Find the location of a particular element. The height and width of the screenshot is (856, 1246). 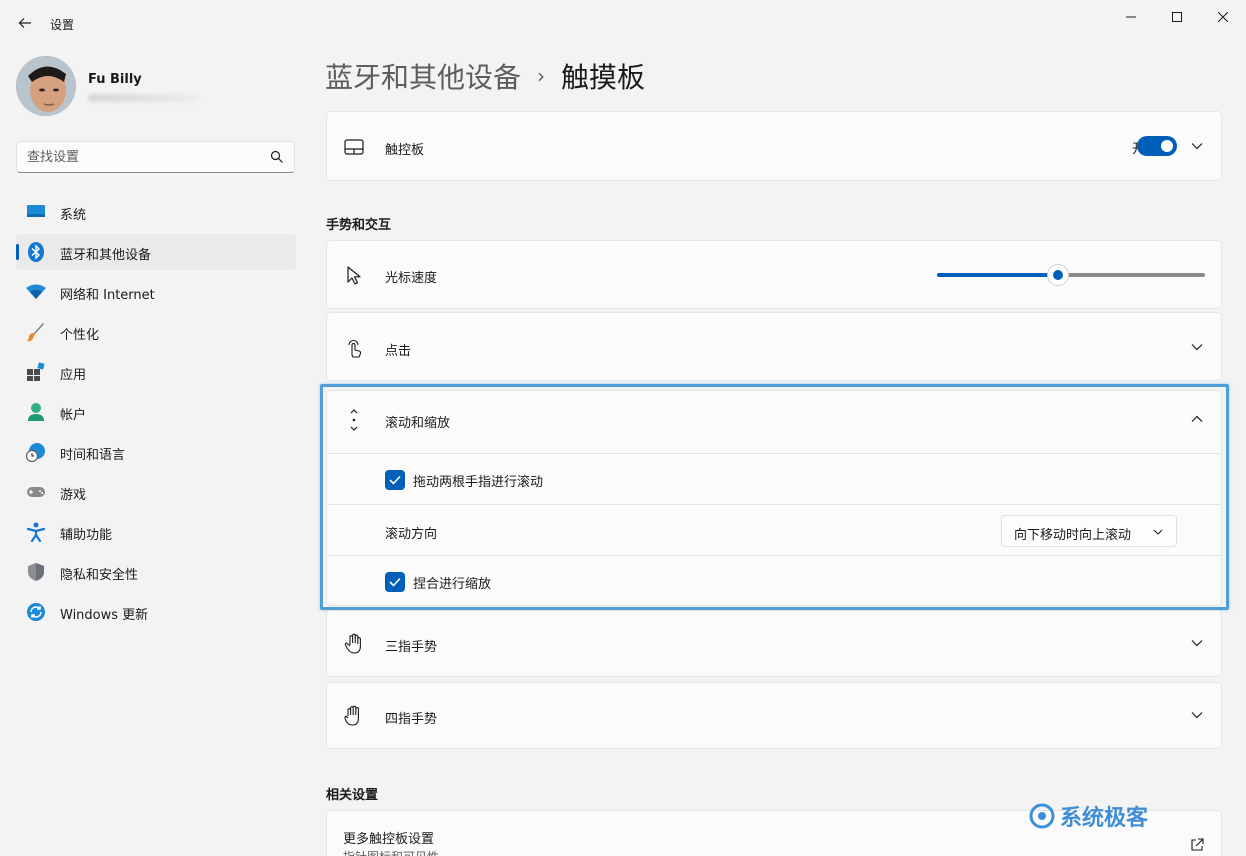

sidebar-item-label: 应用 is located at coordinates (73, 375).